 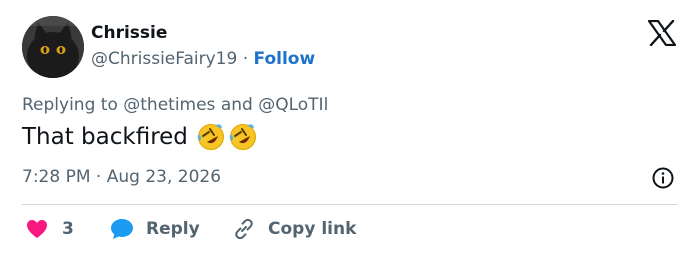 What do you see at coordinates (244, 229) in the screenshot?
I see `link-icon` at bounding box center [244, 229].